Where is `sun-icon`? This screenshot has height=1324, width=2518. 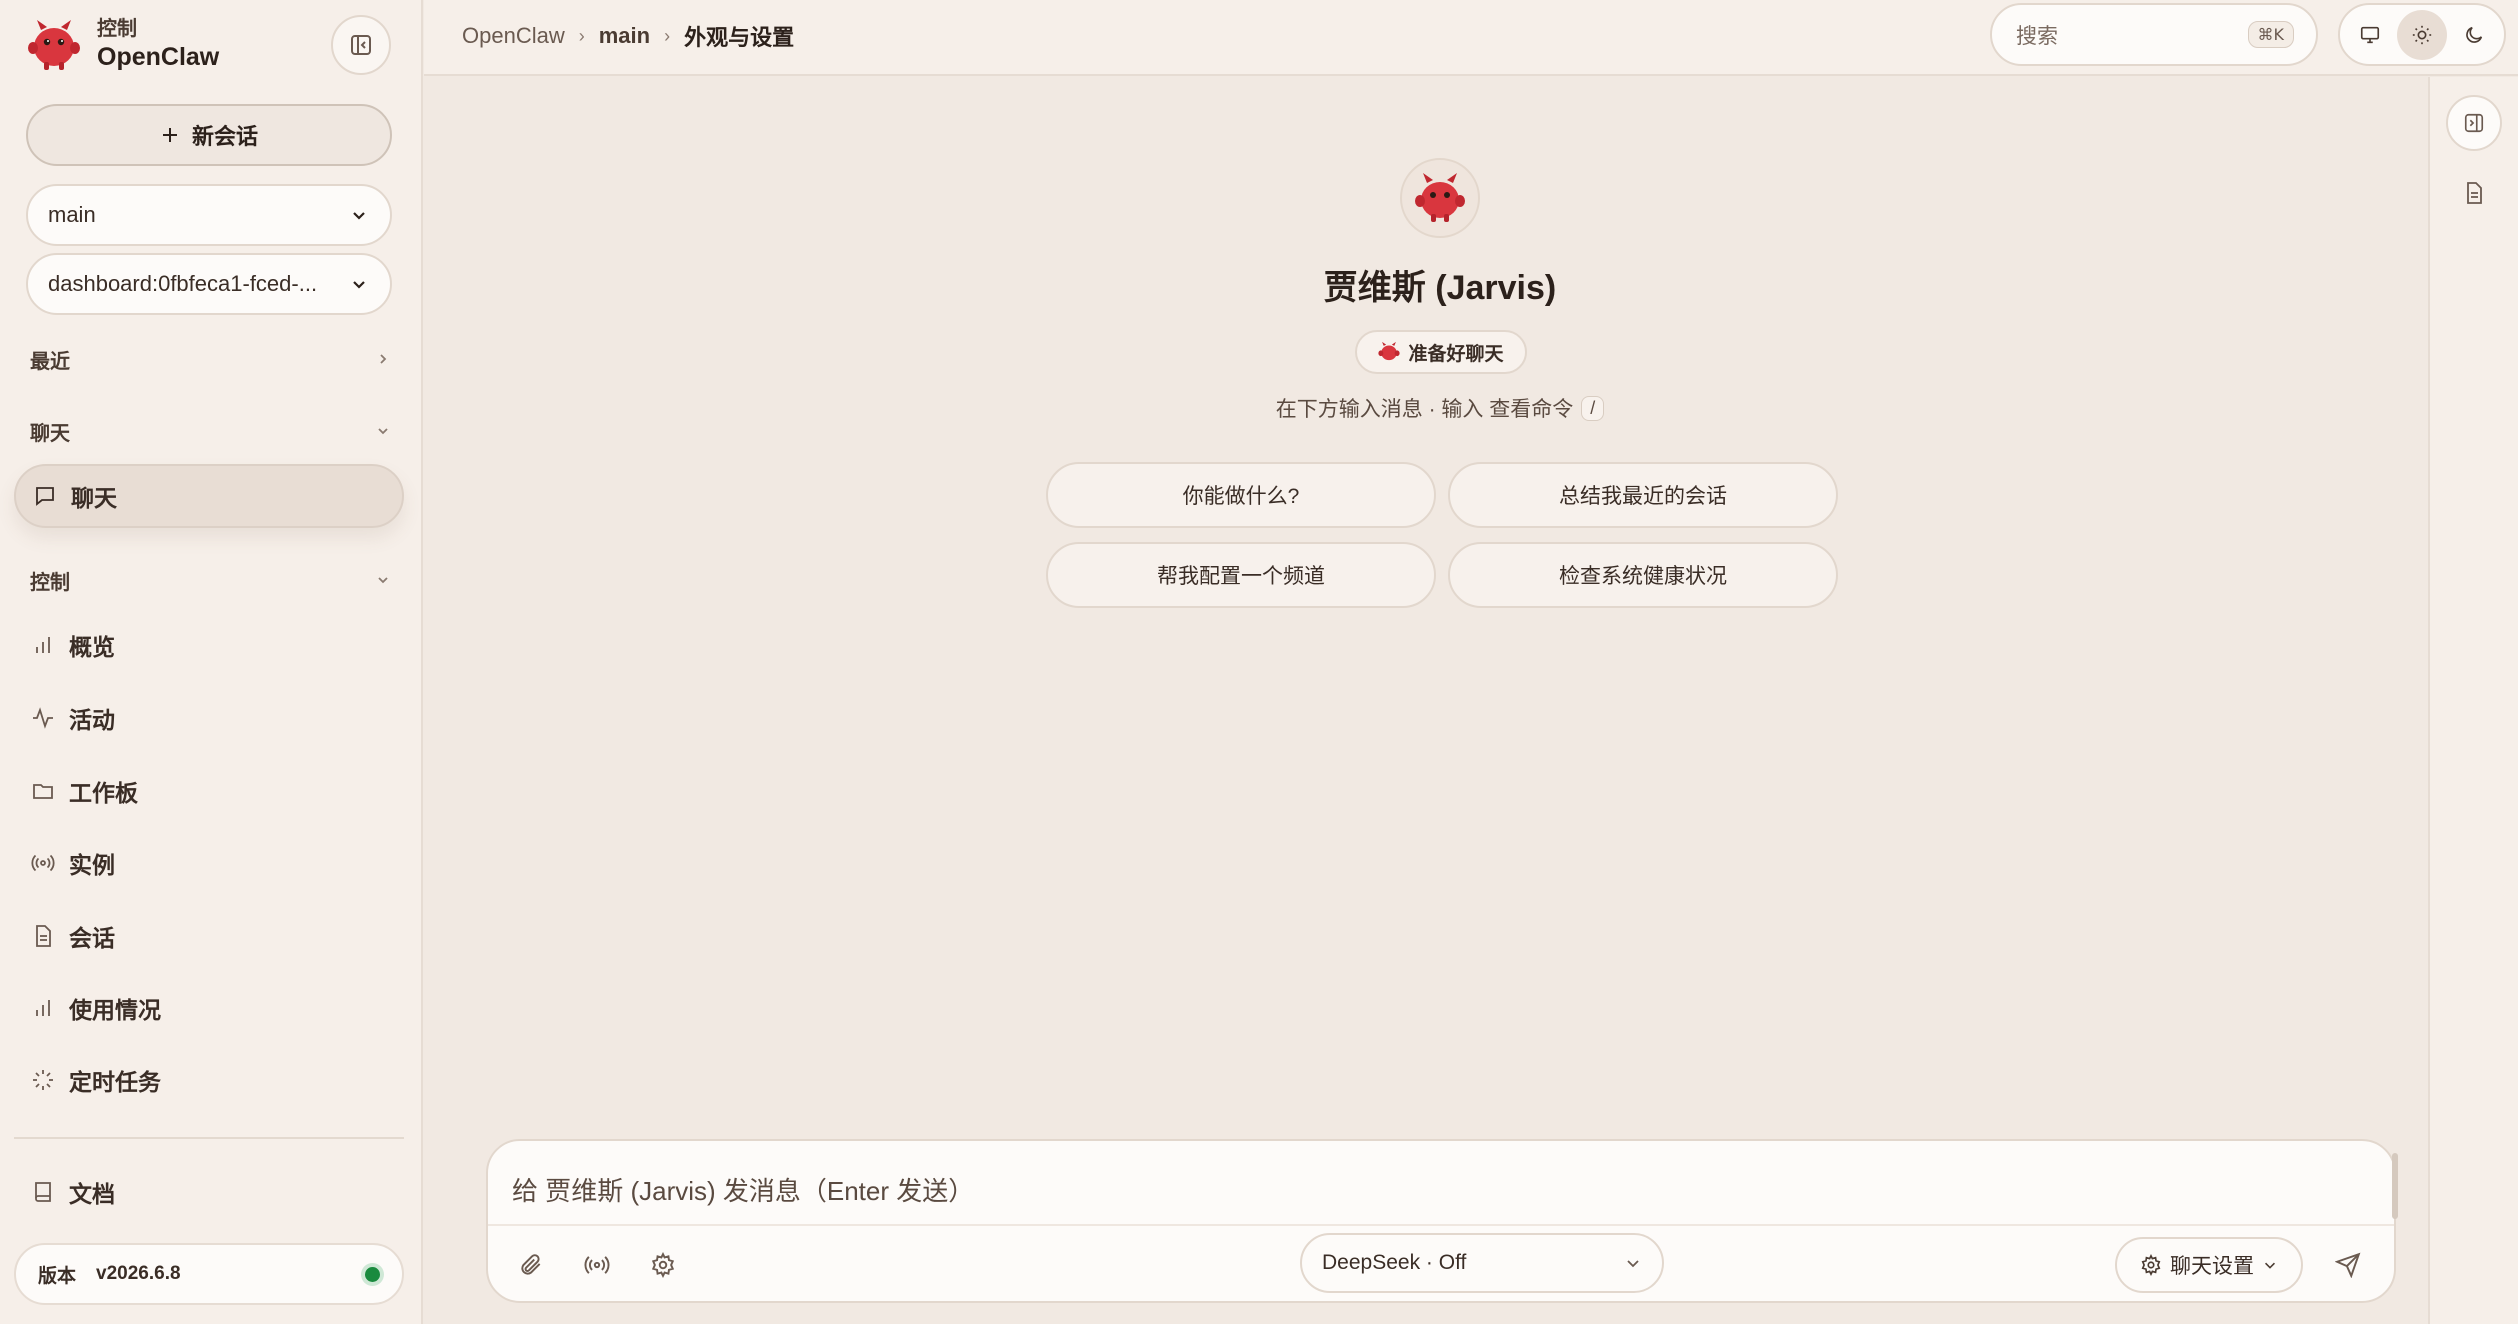
sun-icon is located at coordinates (2422, 34).